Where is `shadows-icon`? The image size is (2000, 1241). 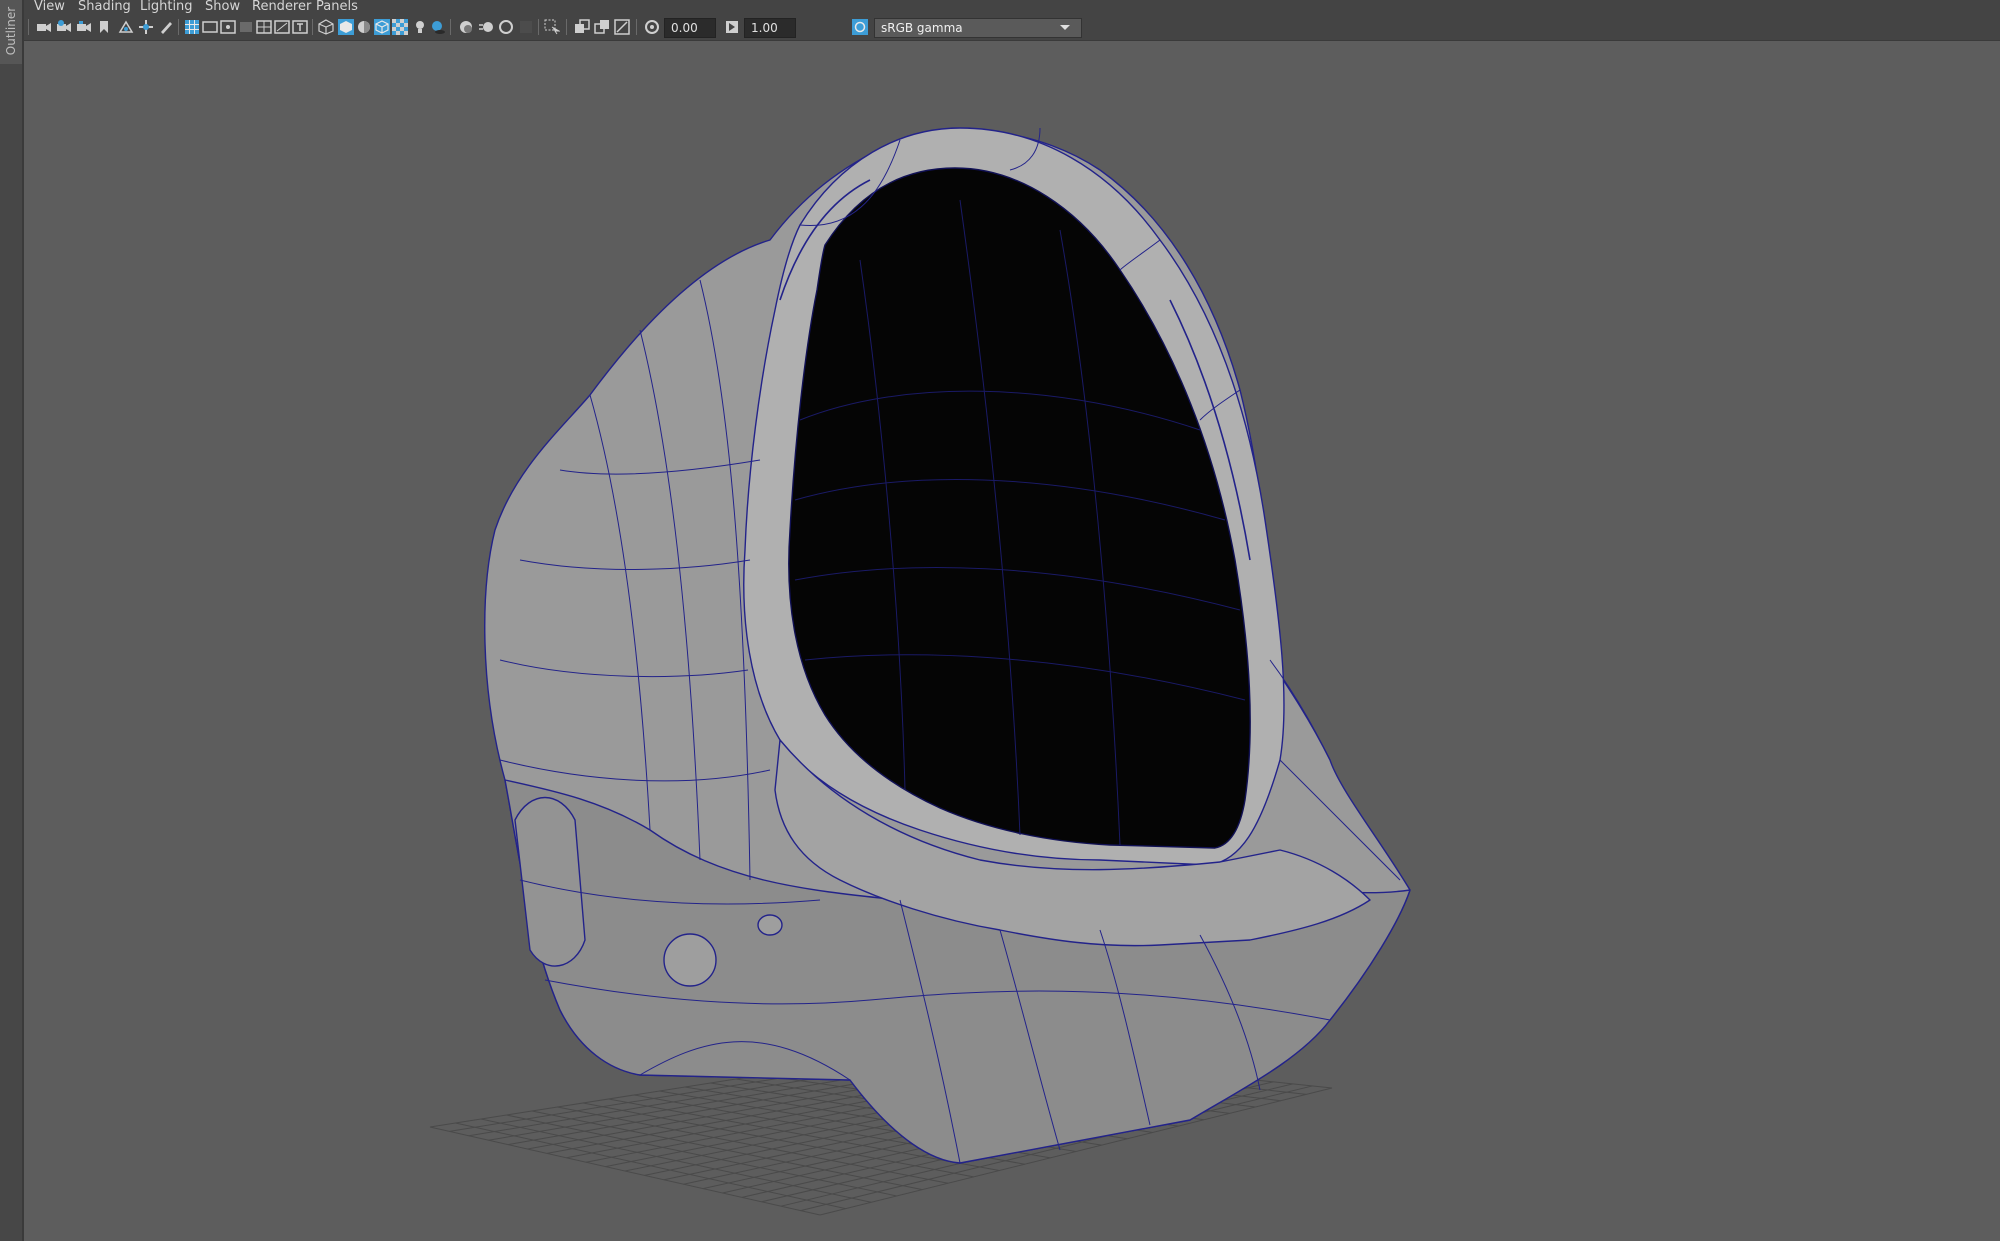 shadows-icon is located at coordinates (438, 27).